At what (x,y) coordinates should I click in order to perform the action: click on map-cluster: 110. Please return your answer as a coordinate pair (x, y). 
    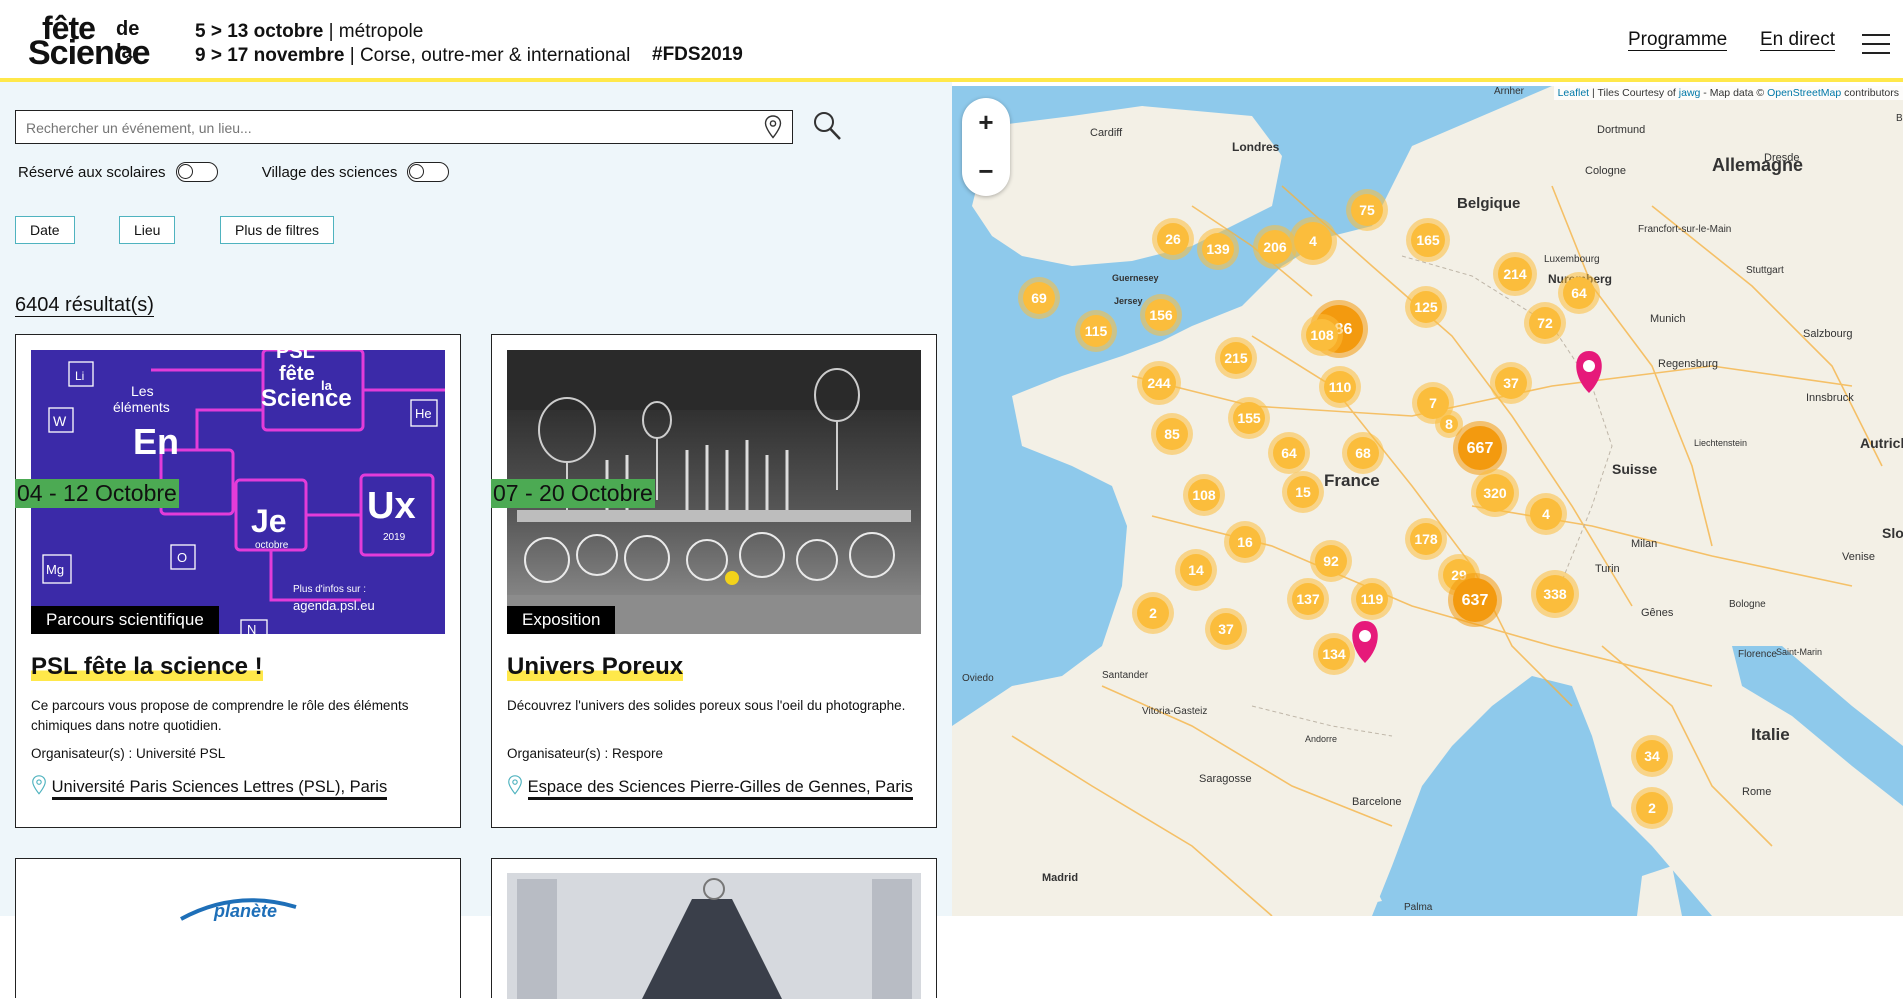
    Looking at the image, I should click on (1340, 387).